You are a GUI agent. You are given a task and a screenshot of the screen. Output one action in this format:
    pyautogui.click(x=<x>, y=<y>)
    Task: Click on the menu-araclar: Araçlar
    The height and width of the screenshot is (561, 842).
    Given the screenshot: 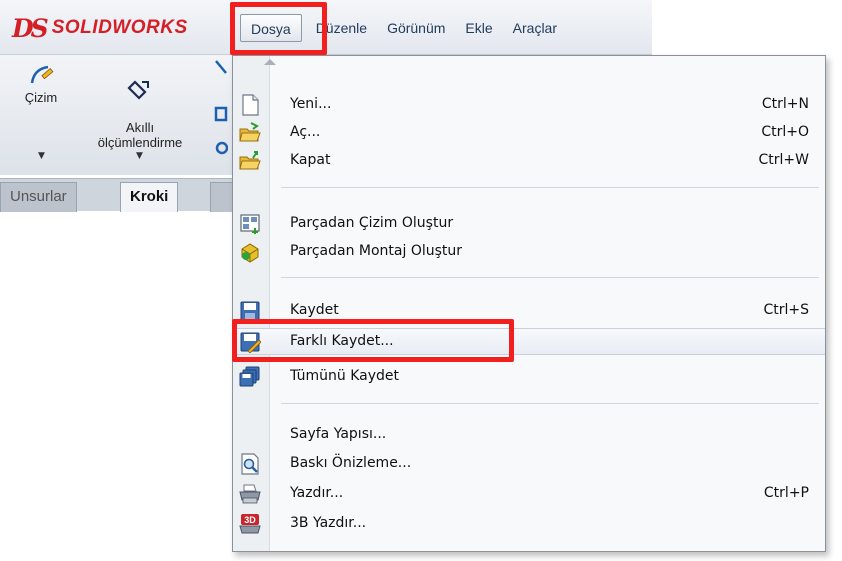 What is the action you would take?
    pyautogui.click(x=535, y=28)
    